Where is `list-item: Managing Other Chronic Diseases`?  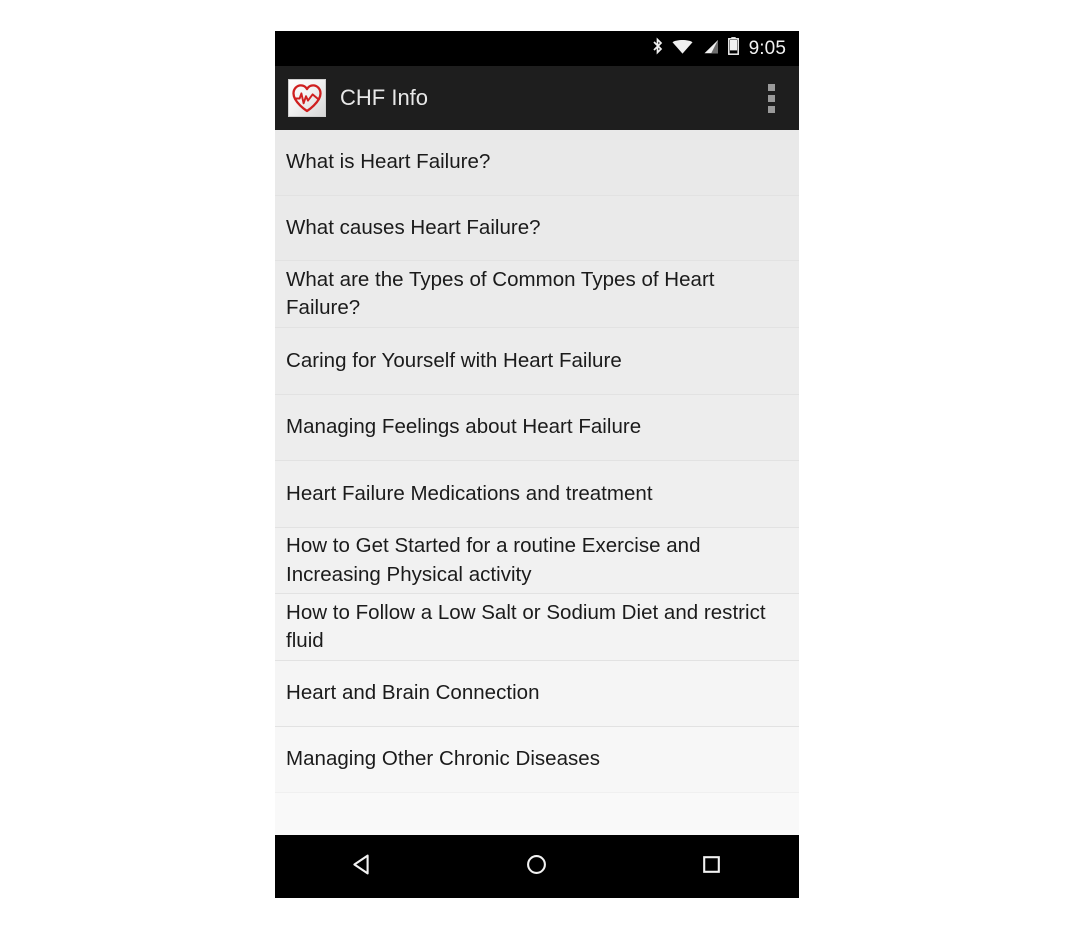 list-item: Managing Other Chronic Diseases is located at coordinates (537, 760).